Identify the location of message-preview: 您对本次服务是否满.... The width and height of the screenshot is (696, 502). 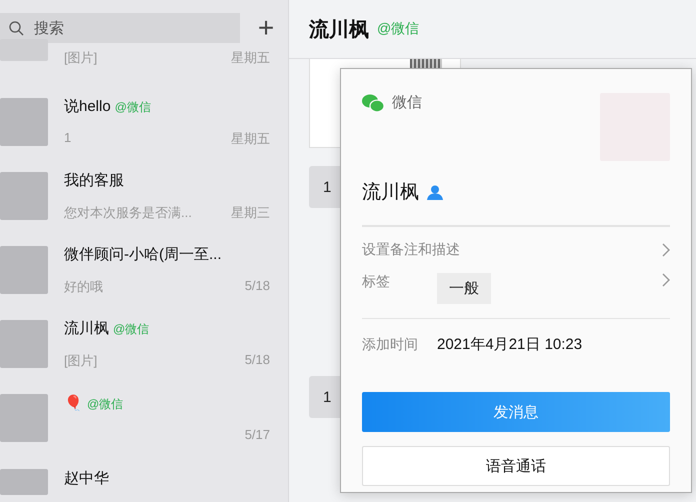
(128, 213).